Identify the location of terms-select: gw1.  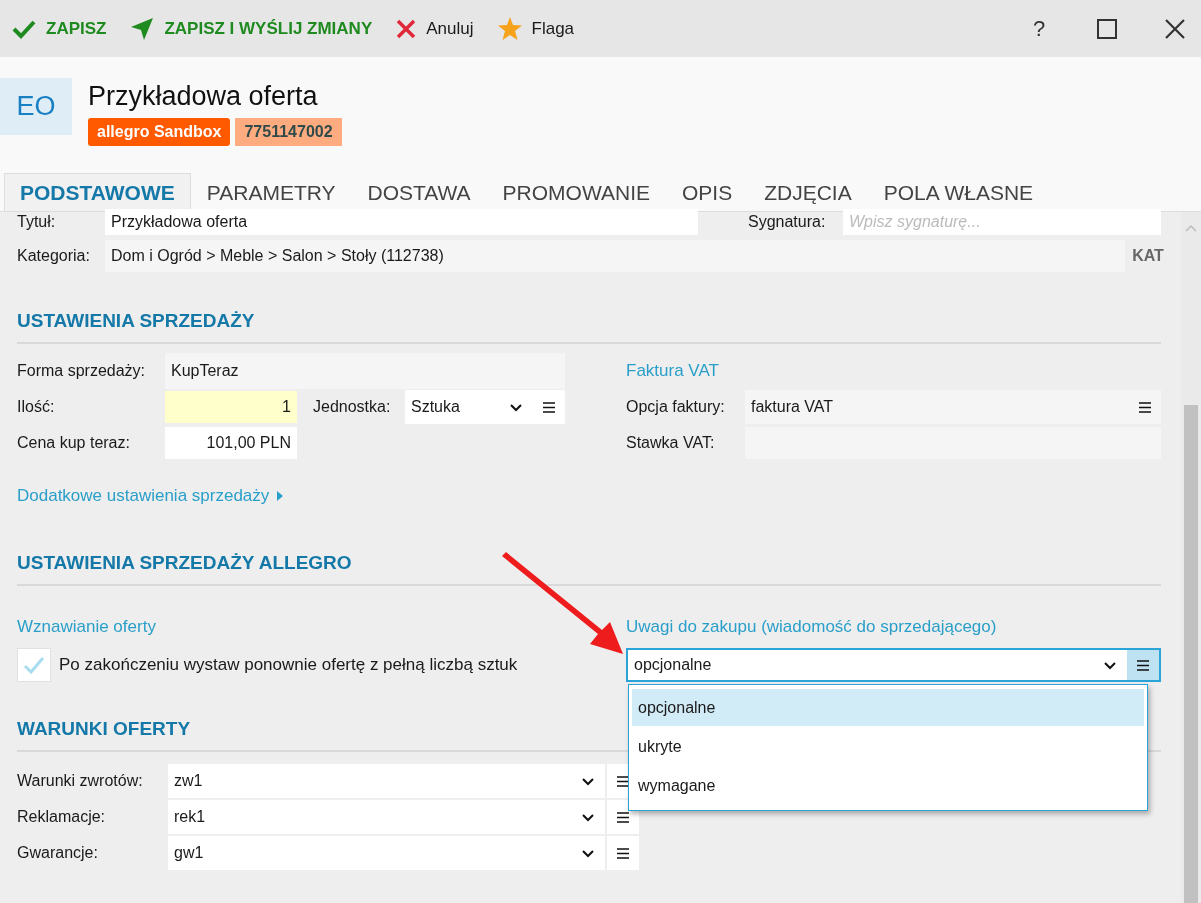
(386, 853).